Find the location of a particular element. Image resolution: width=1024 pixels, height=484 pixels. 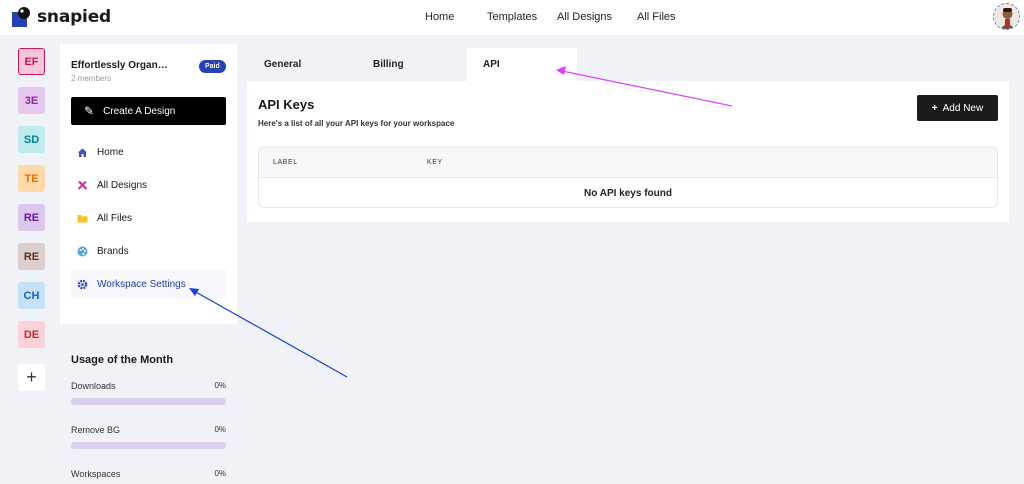

tab-general: General is located at coordinates (302, 64).